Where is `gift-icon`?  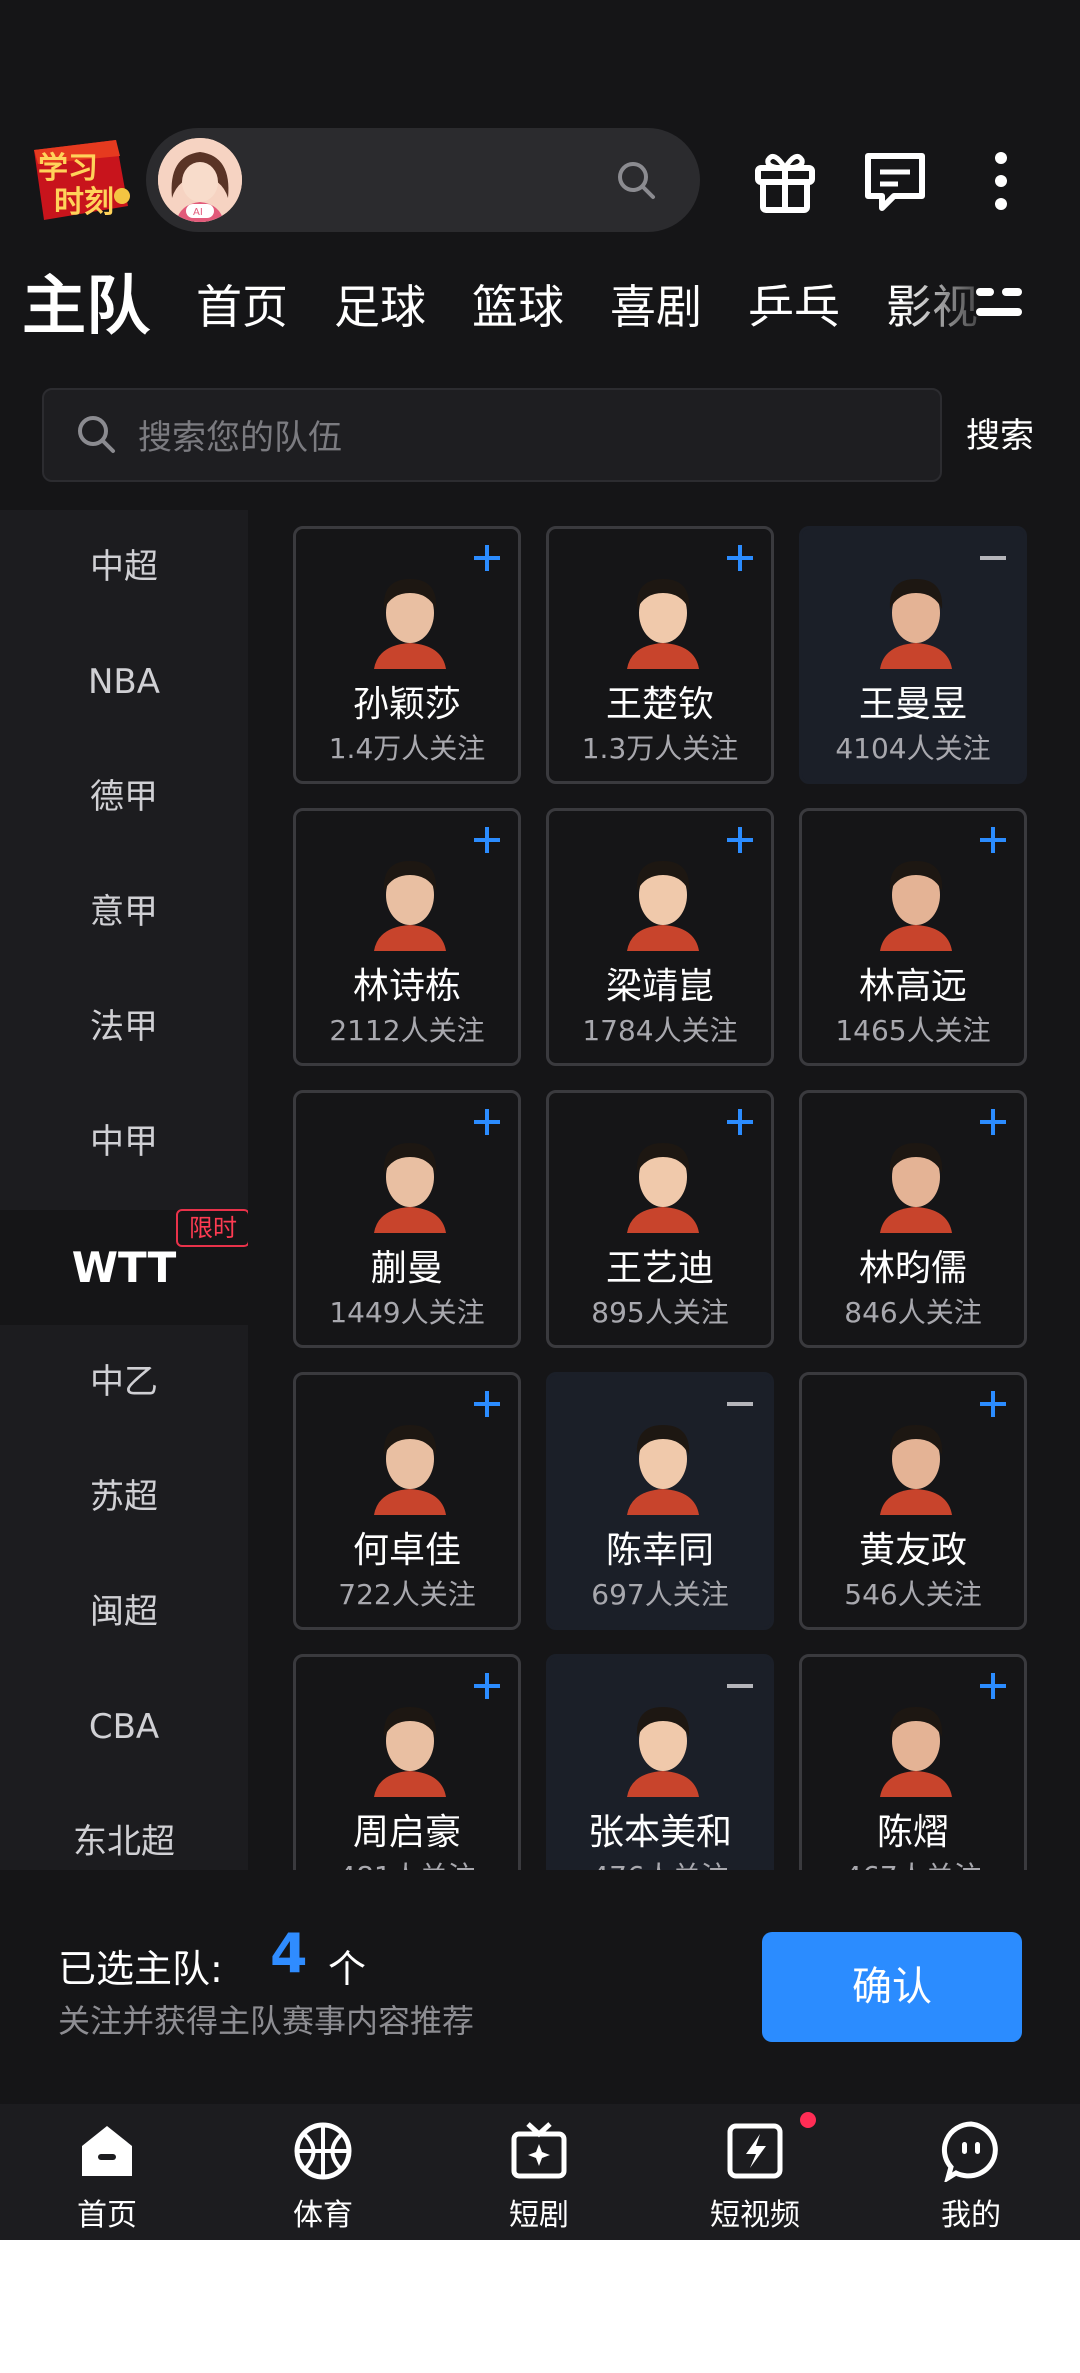 gift-icon is located at coordinates (785, 181).